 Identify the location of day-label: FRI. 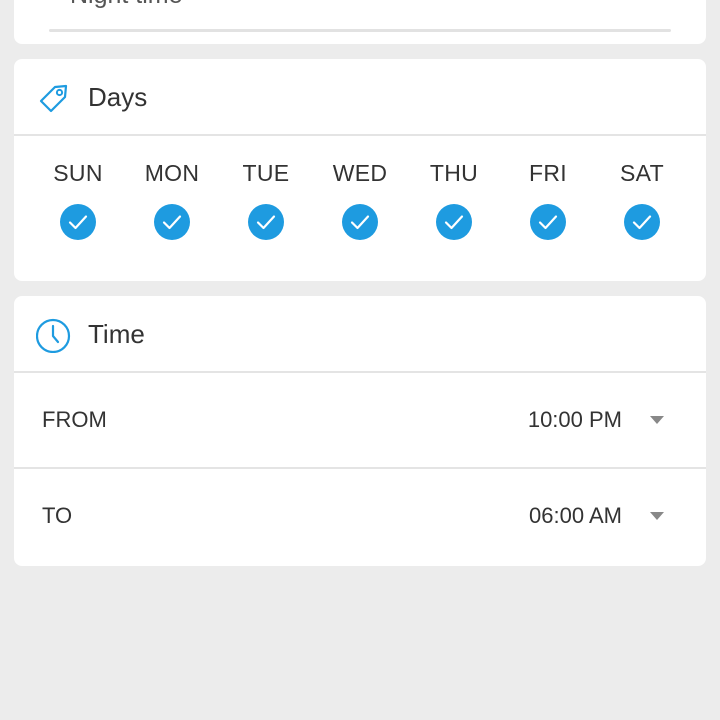
(548, 173).